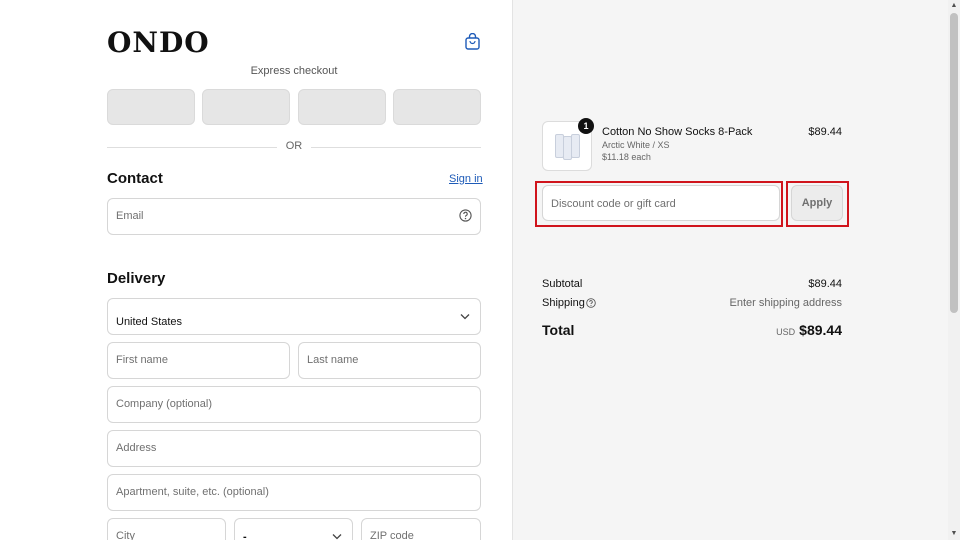  I want to click on company-field: Company (optional), so click(294, 404).